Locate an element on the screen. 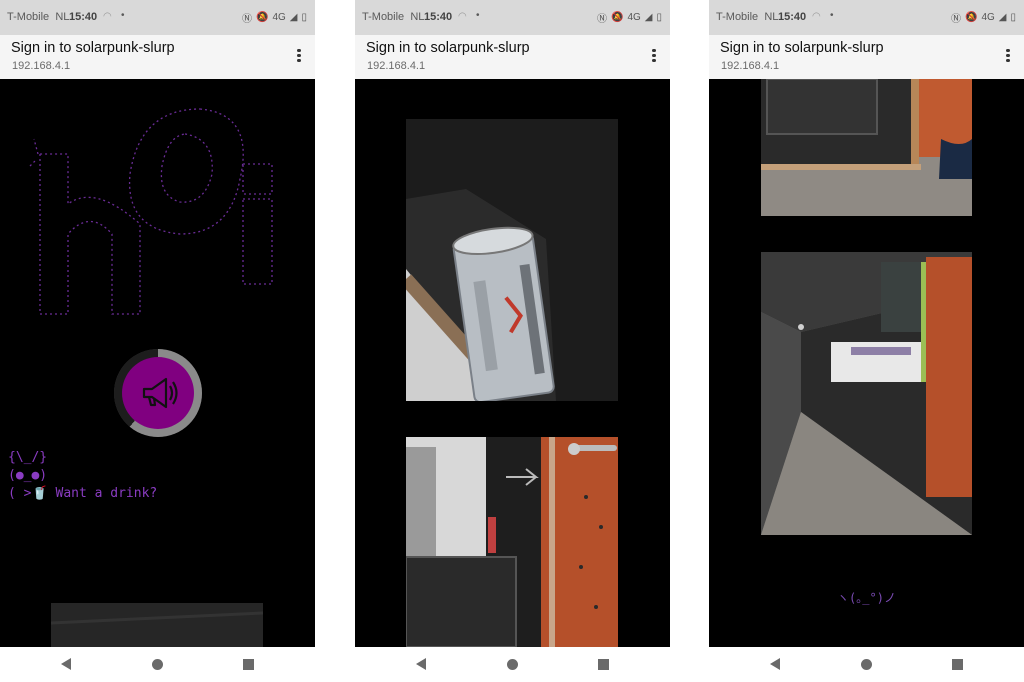  kaomoji: ヽ(｡_°)ノ is located at coordinates (866, 598).